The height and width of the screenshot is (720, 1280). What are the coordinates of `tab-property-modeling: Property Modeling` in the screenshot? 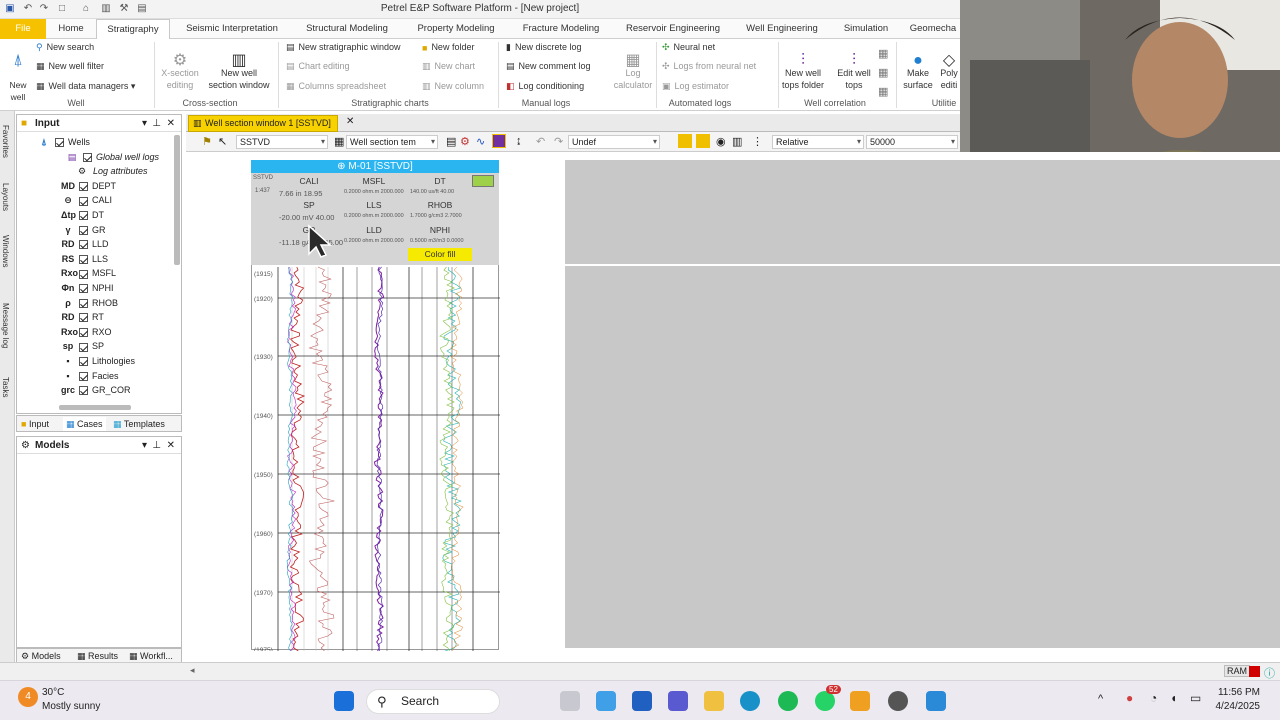 It's located at (456, 29).